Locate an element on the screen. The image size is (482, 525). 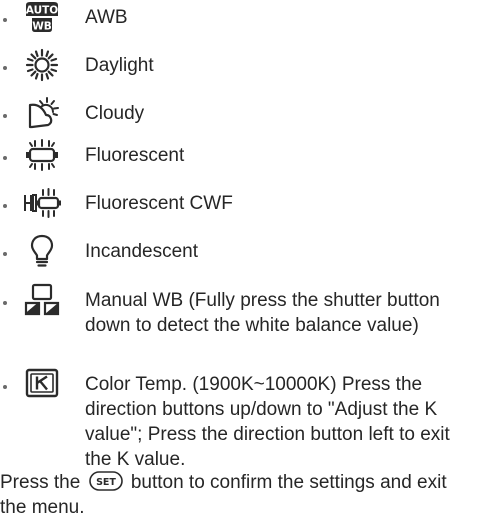
auto-wb-icon-top-text: AUTO is located at coordinates (42, 11).